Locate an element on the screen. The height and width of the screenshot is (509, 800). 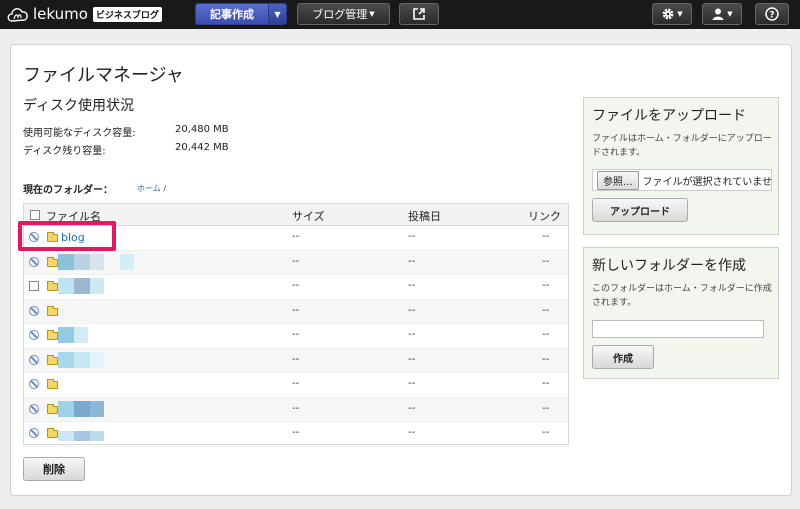
view-site-button is located at coordinates (419, 14).